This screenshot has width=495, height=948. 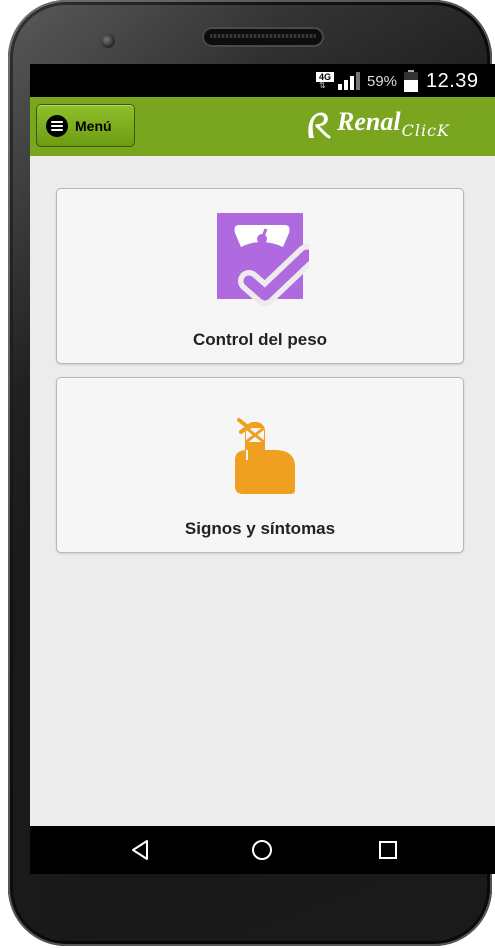 I want to click on navigation-bar, so click(x=262, y=850).